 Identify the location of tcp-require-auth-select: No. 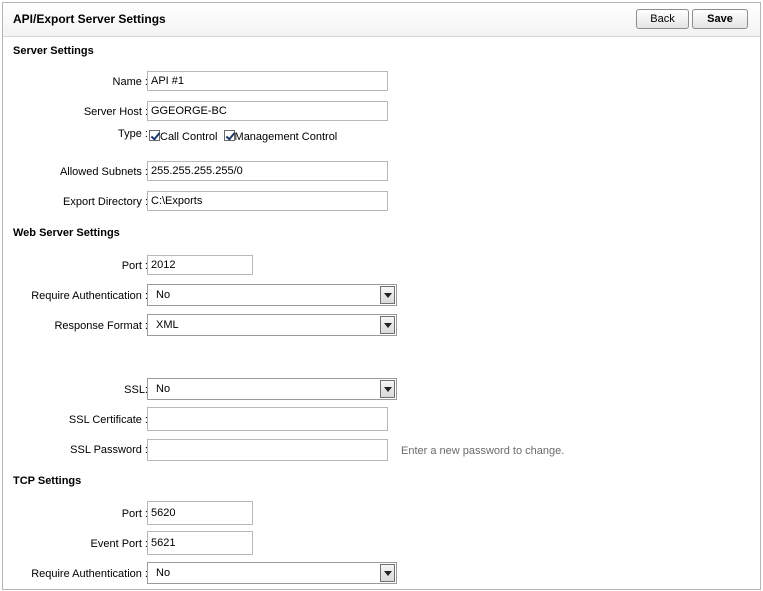
(272, 573).